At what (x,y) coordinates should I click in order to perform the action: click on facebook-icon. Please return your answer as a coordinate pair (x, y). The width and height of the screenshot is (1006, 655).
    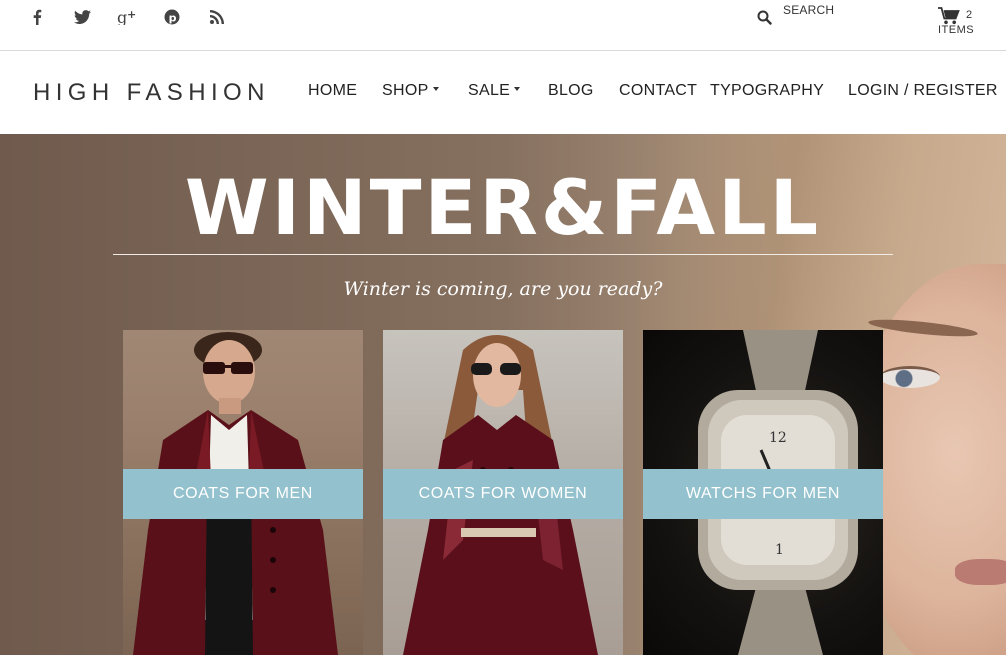
    Looking at the image, I should click on (37, 17).